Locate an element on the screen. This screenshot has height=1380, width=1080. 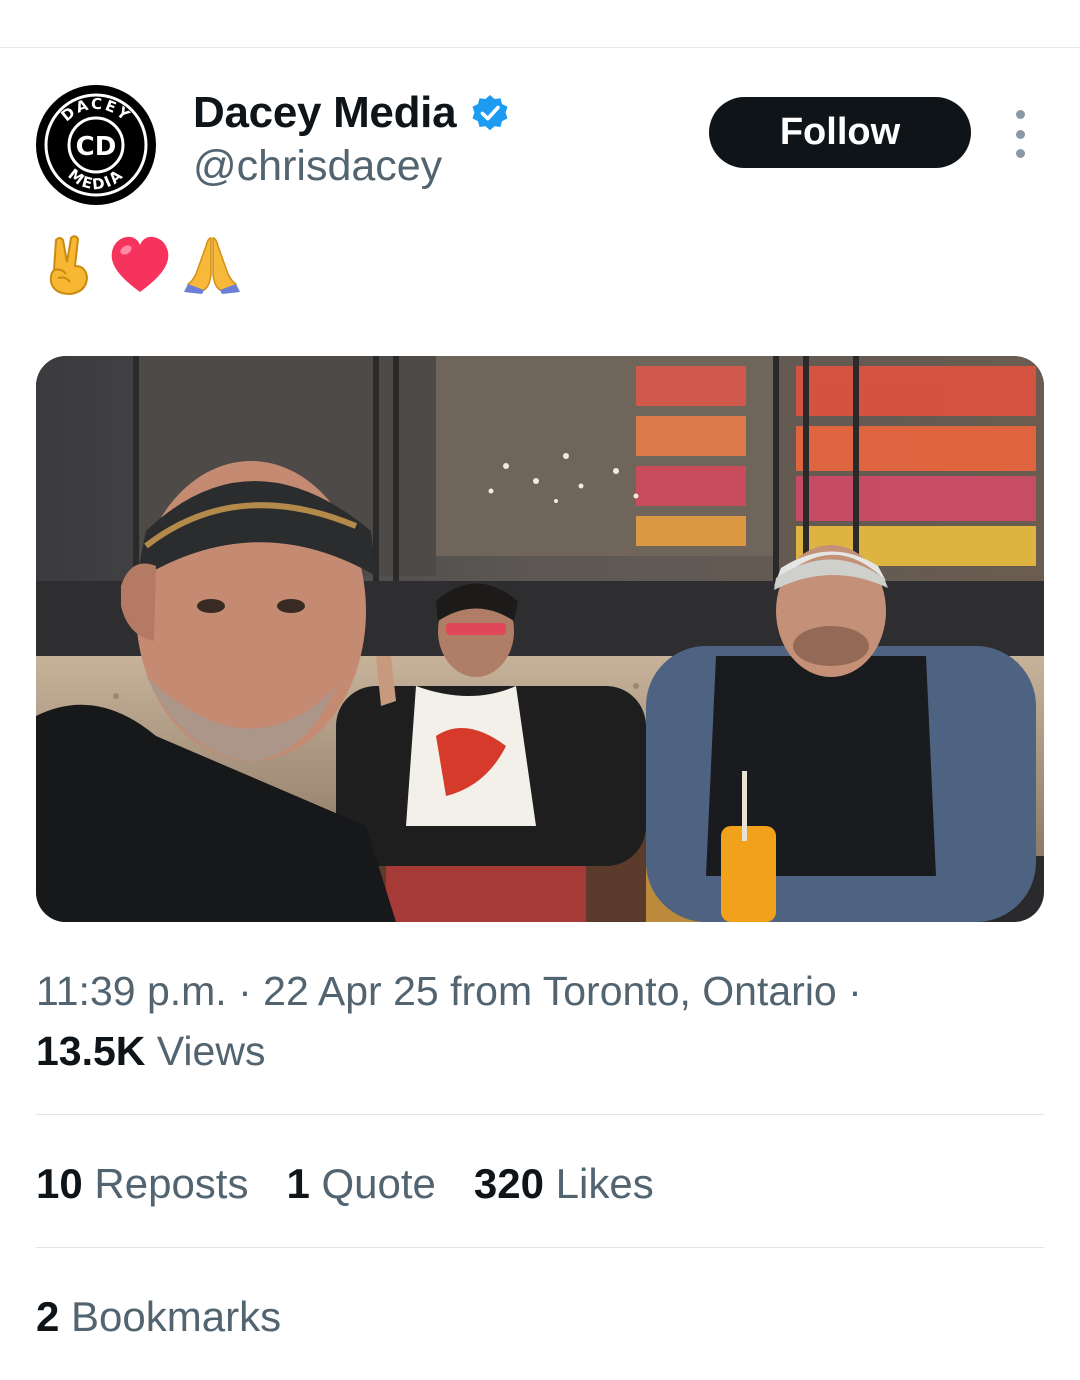
follow-button: Follow is located at coordinates (840, 132).